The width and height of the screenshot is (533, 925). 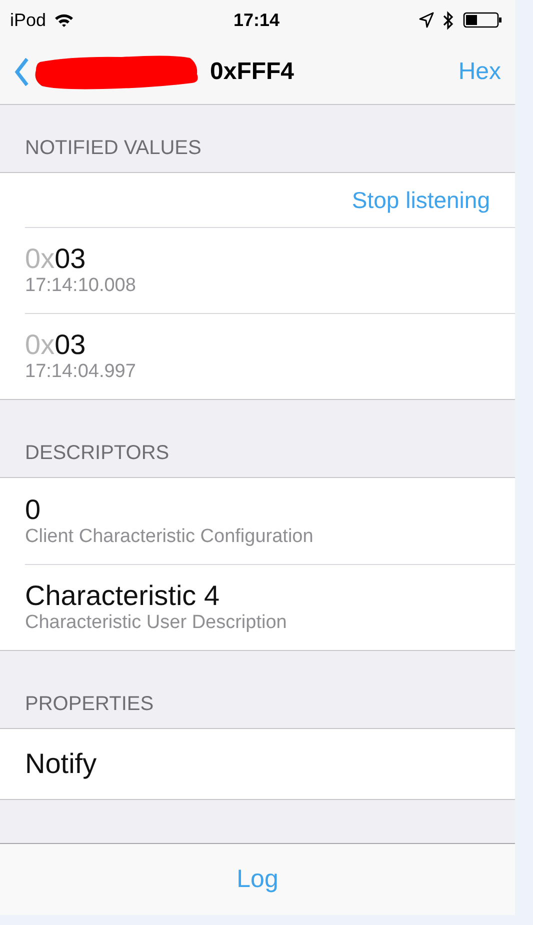 What do you see at coordinates (257, 879) in the screenshot?
I see `log-button: Log` at bounding box center [257, 879].